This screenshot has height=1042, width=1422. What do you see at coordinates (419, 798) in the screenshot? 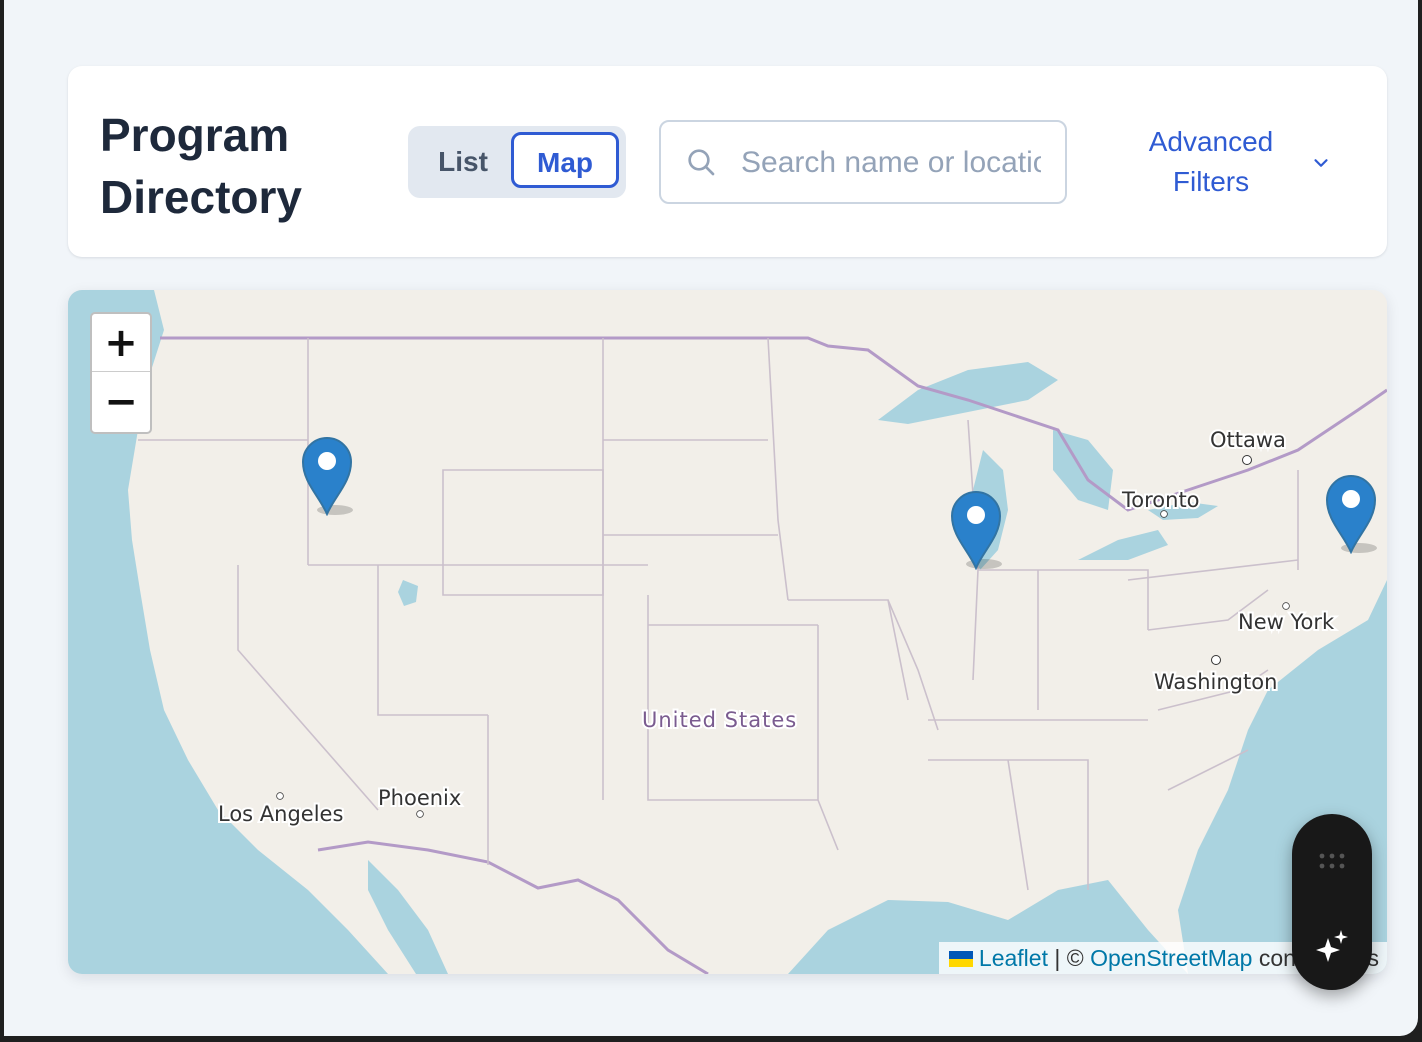
I see `label-phoenix: Phoenix` at bounding box center [419, 798].